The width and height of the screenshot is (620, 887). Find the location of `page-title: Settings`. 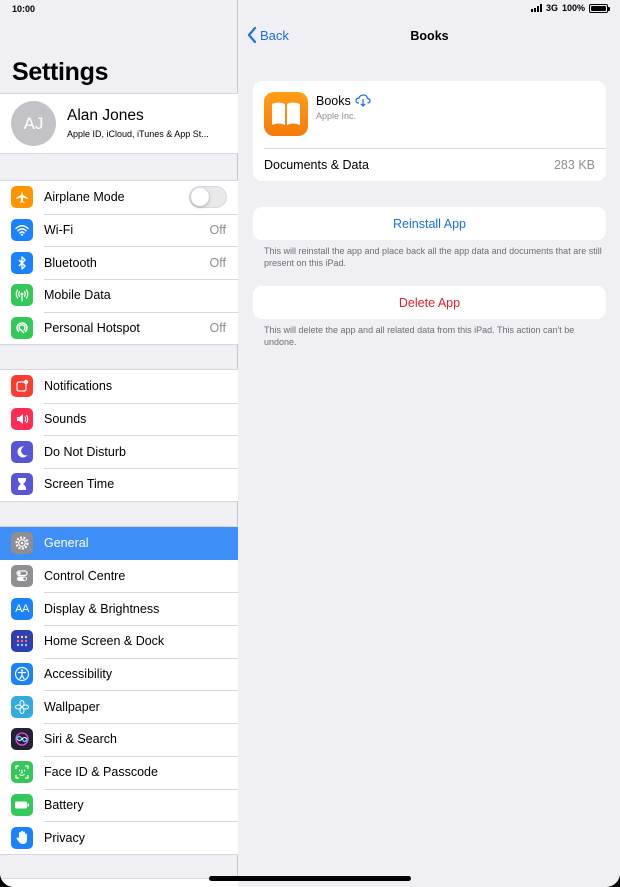

page-title: Settings is located at coordinates (60, 72).